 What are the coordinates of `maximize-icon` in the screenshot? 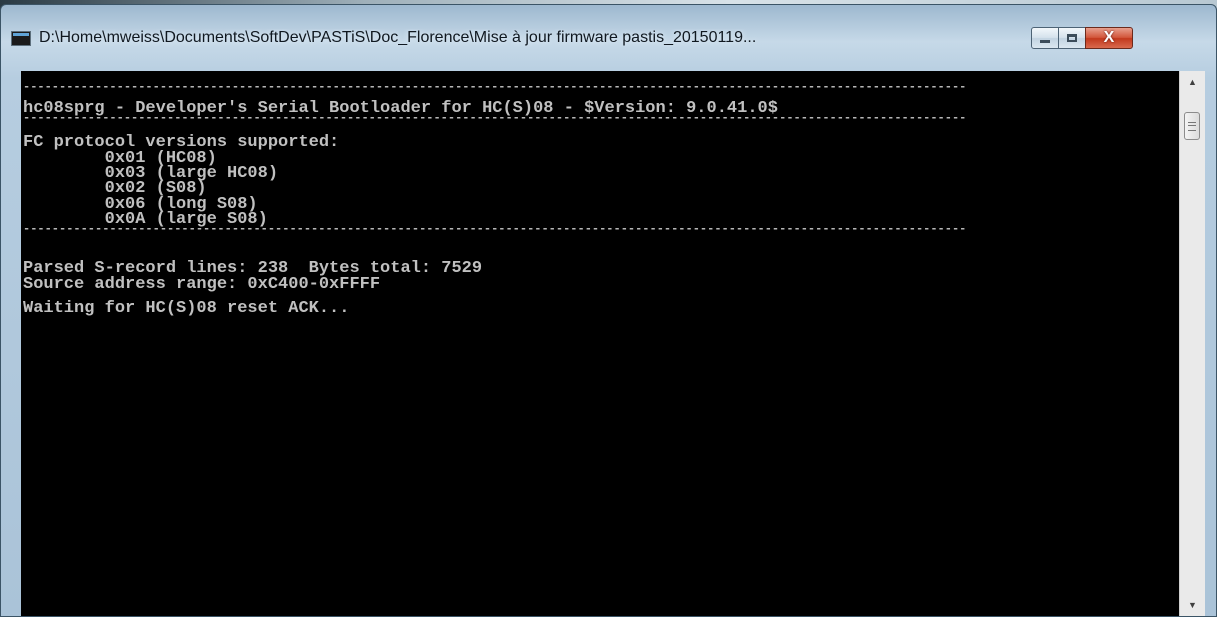 It's located at (1072, 38).